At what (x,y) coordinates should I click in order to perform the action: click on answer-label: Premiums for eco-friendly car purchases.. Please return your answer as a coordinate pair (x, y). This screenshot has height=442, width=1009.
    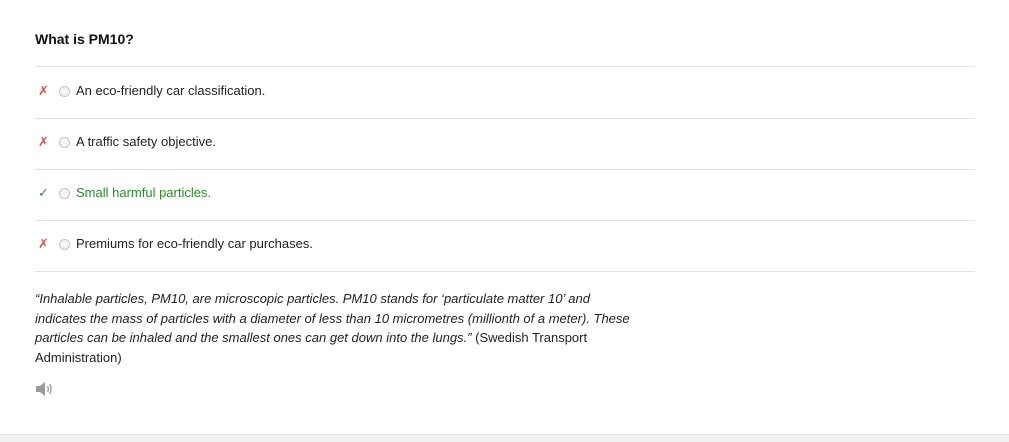
    Looking at the image, I should click on (194, 243).